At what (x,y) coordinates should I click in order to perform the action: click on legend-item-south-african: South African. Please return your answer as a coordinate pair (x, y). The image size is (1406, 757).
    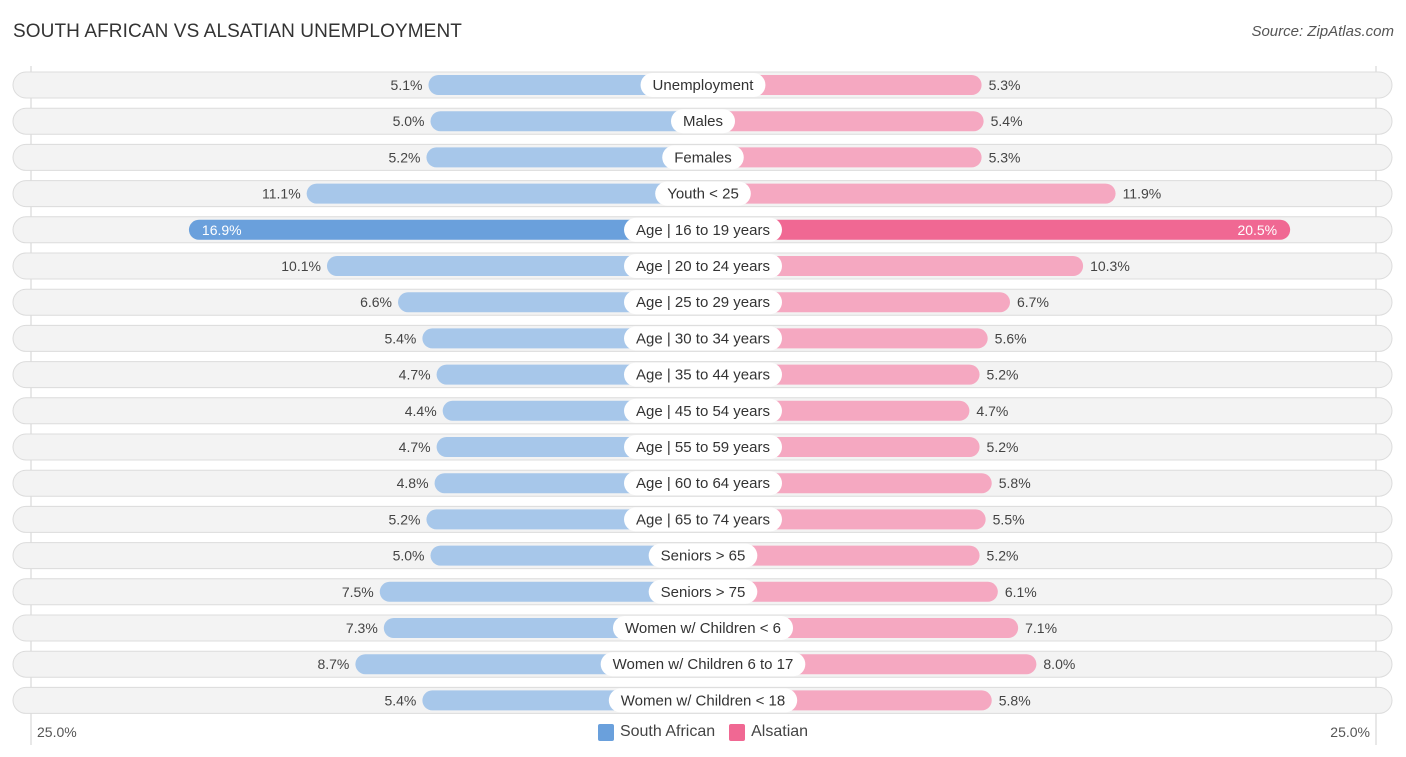
    Looking at the image, I should click on (656, 732).